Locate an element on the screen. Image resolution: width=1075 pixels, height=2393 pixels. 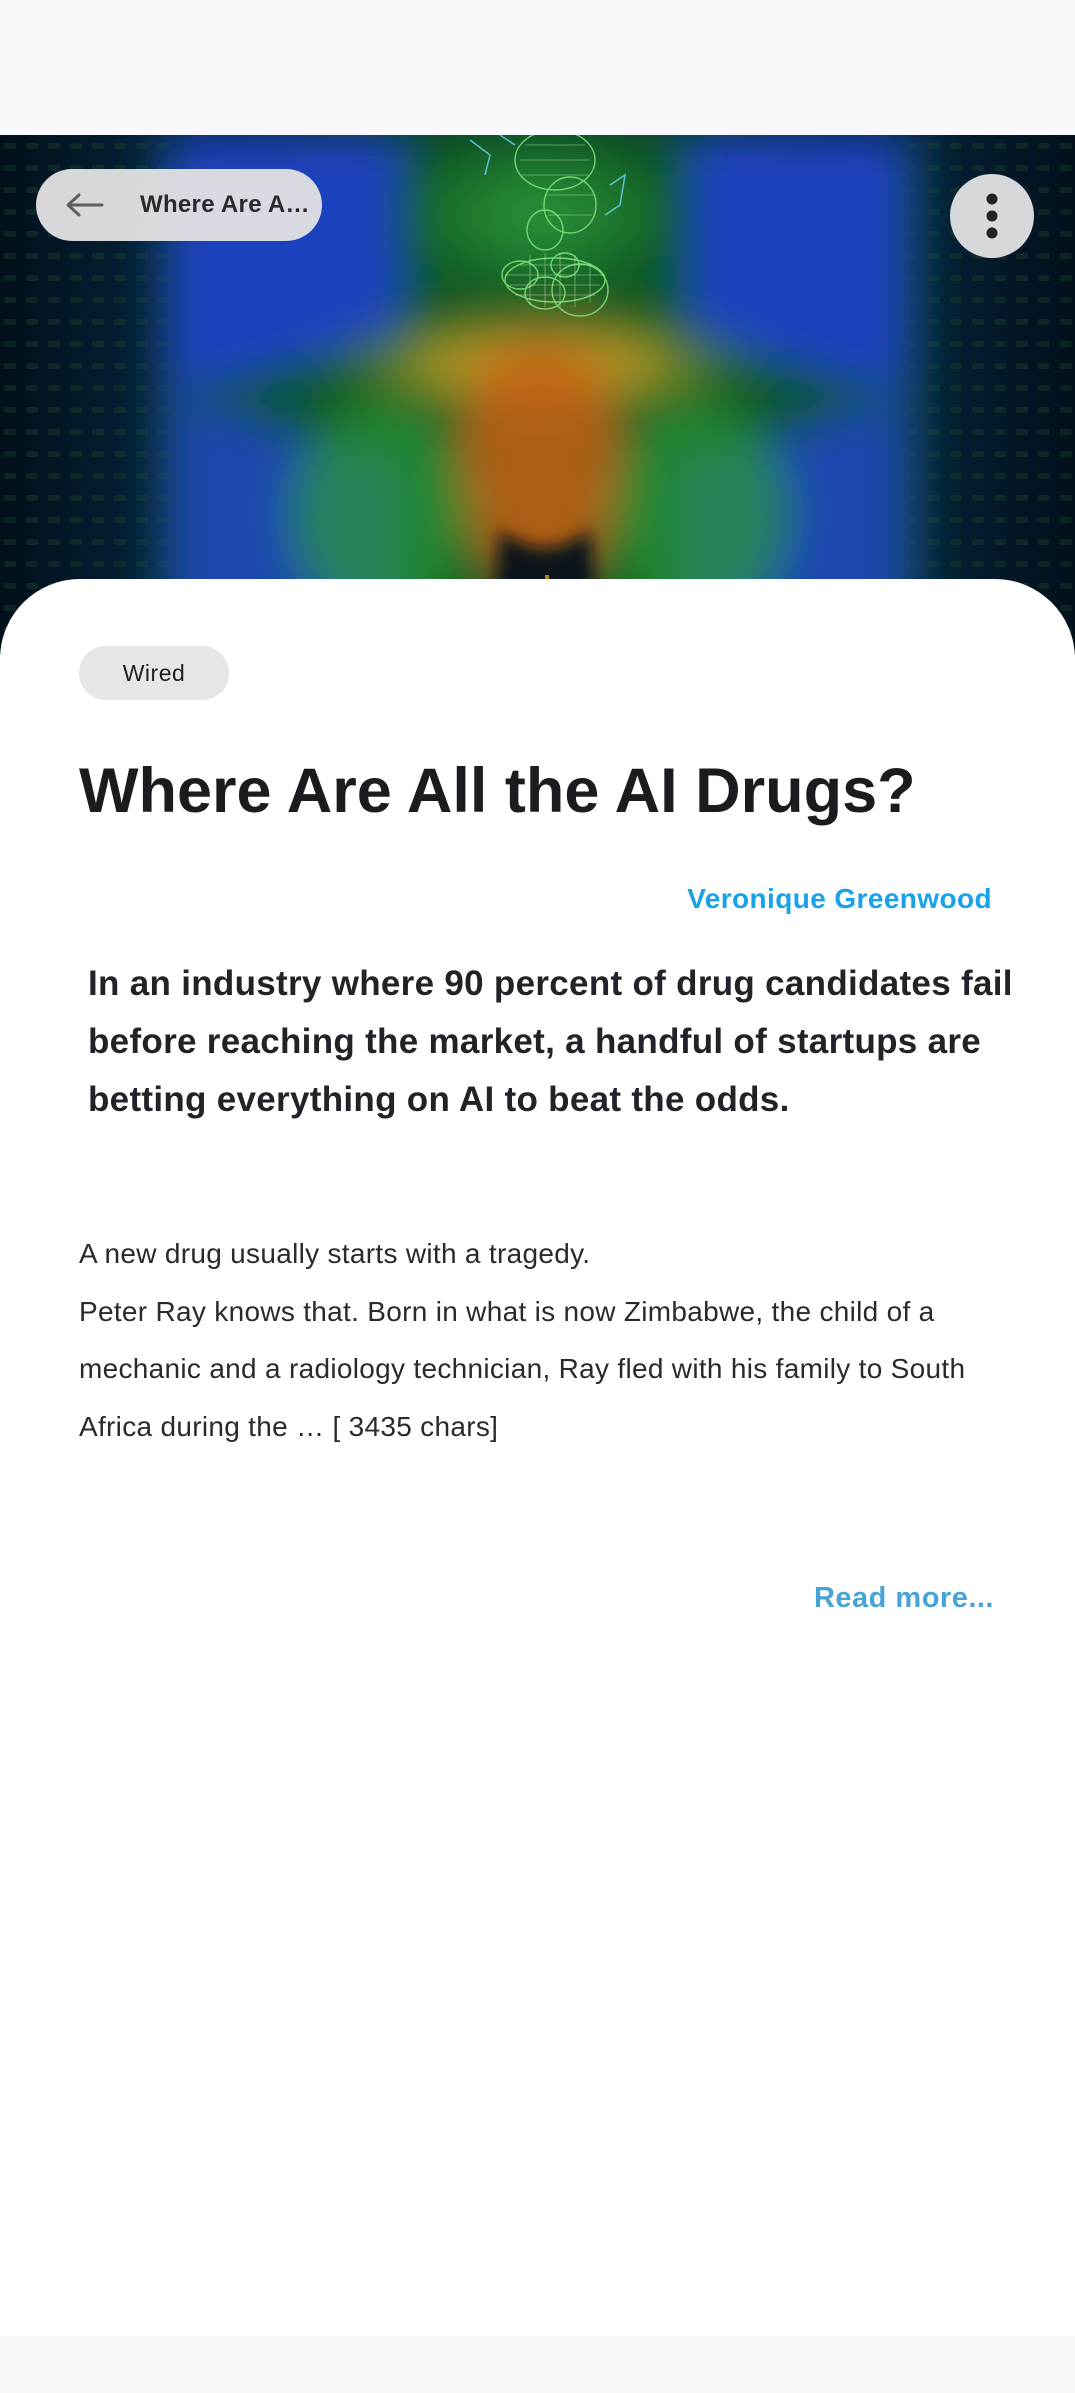
more-vert-icon is located at coordinates (992, 216).